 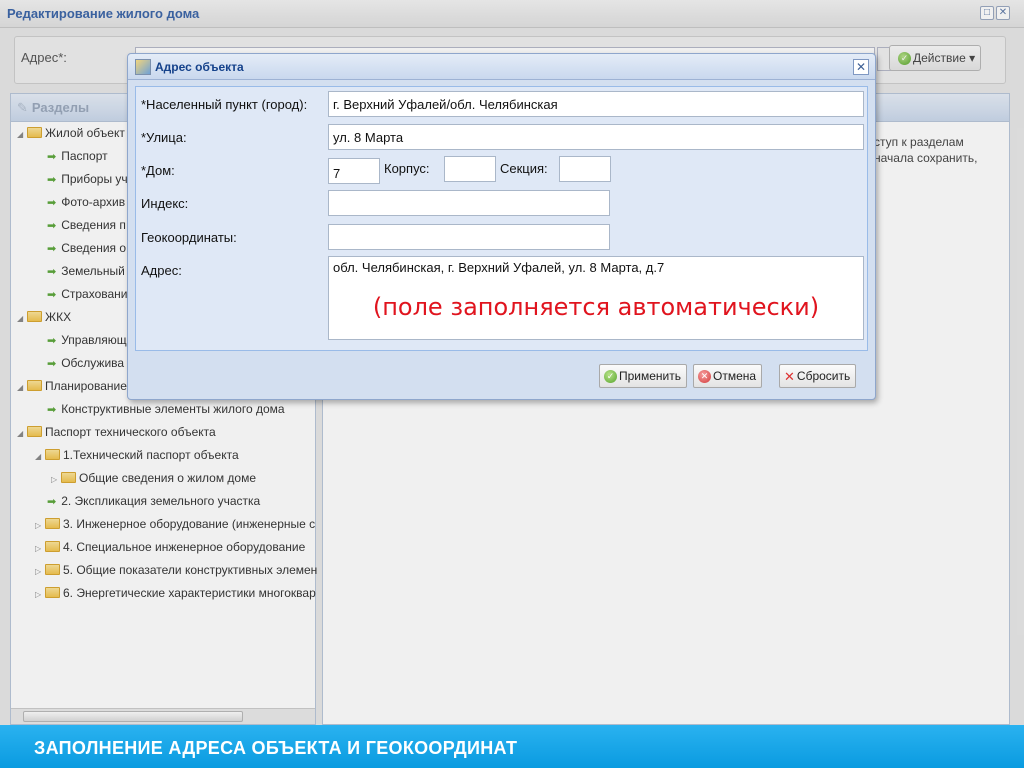 I want to click on check-icon: ✓, so click(x=610, y=377).